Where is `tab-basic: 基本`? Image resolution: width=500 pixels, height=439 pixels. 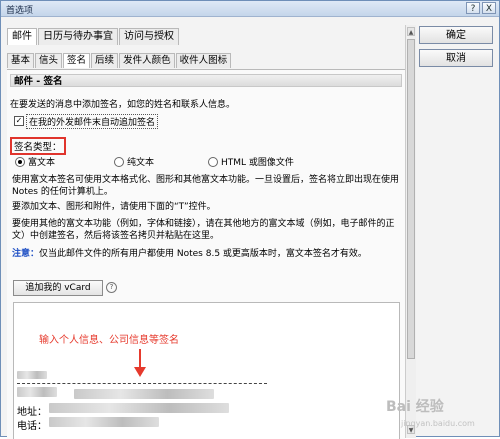 tab-basic: 基本 is located at coordinates (21, 60).